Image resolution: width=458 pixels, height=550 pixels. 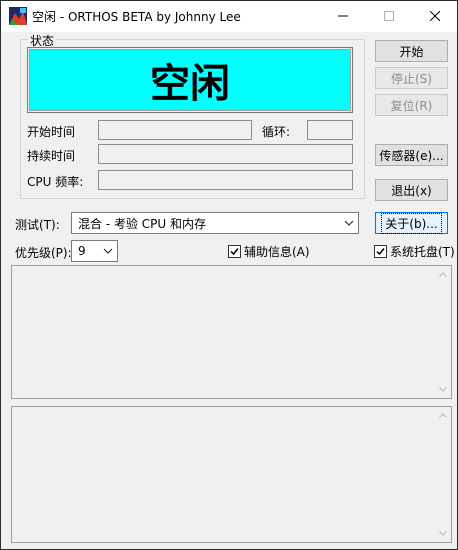 I want to click on orthos-app-icon, so click(x=18, y=16).